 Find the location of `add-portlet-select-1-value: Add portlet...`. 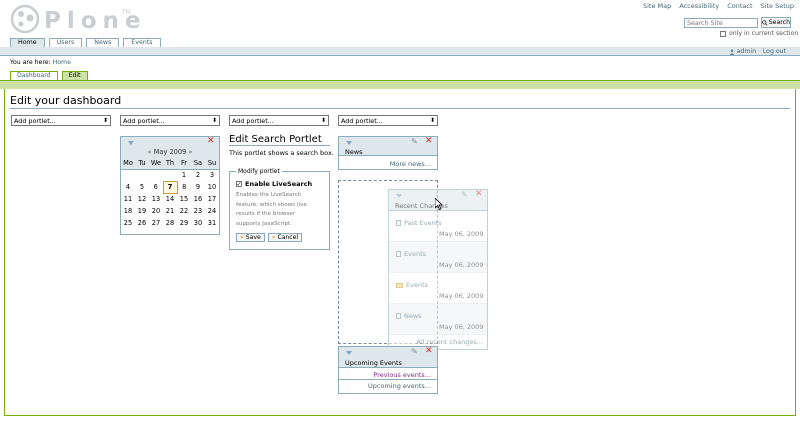

add-portlet-select-1-value: Add portlet... is located at coordinates (35, 120).